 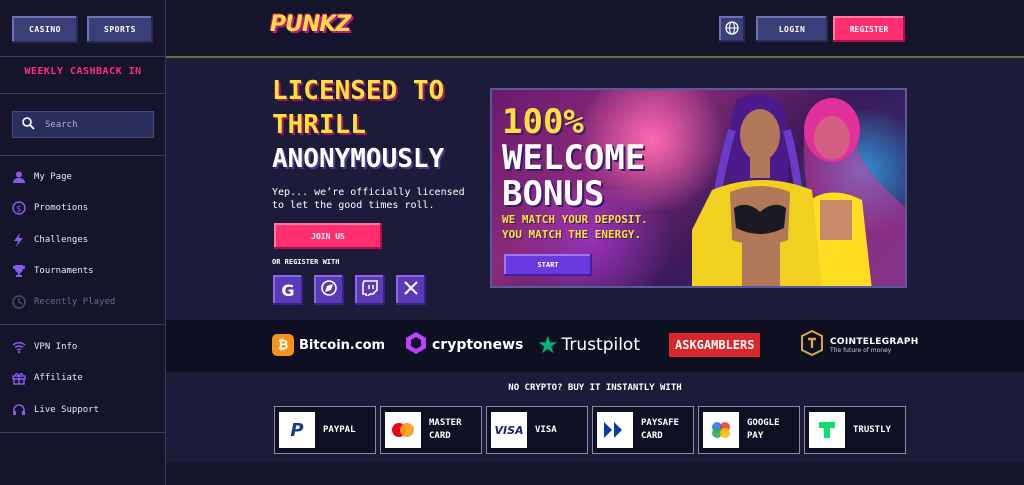 I want to click on clock-icon, so click(x=19, y=302).